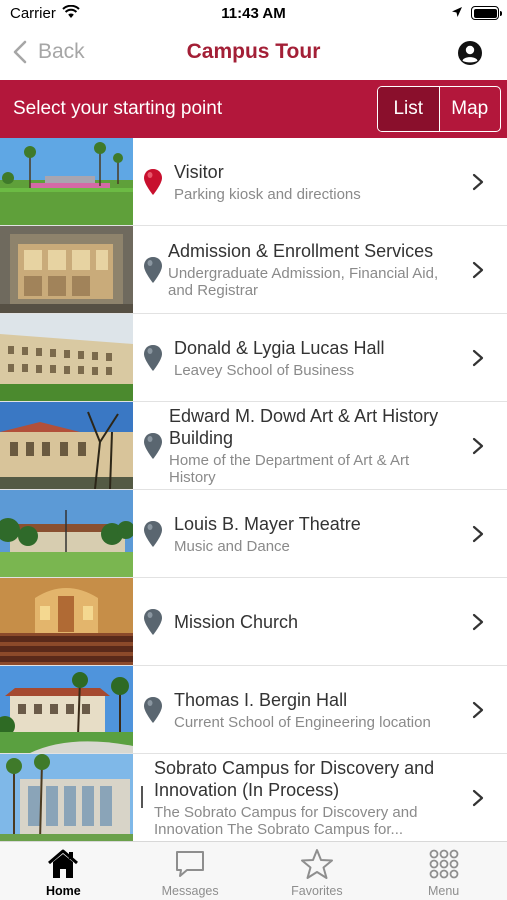 The height and width of the screenshot is (900, 507). What do you see at coordinates (253, 109) in the screenshot?
I see `starting-point-header: Select your starting point List Map` at bounding box center [253, 109].